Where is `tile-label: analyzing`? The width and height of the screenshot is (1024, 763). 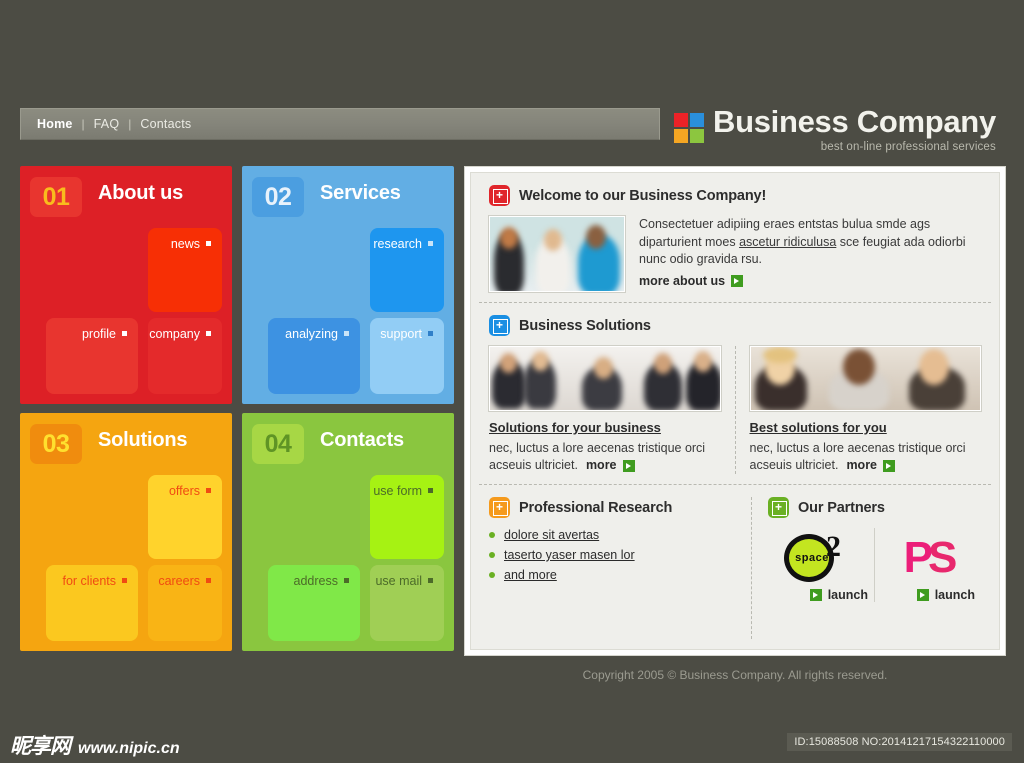
tile-label: analyzing is located at coordinates (317, 334).